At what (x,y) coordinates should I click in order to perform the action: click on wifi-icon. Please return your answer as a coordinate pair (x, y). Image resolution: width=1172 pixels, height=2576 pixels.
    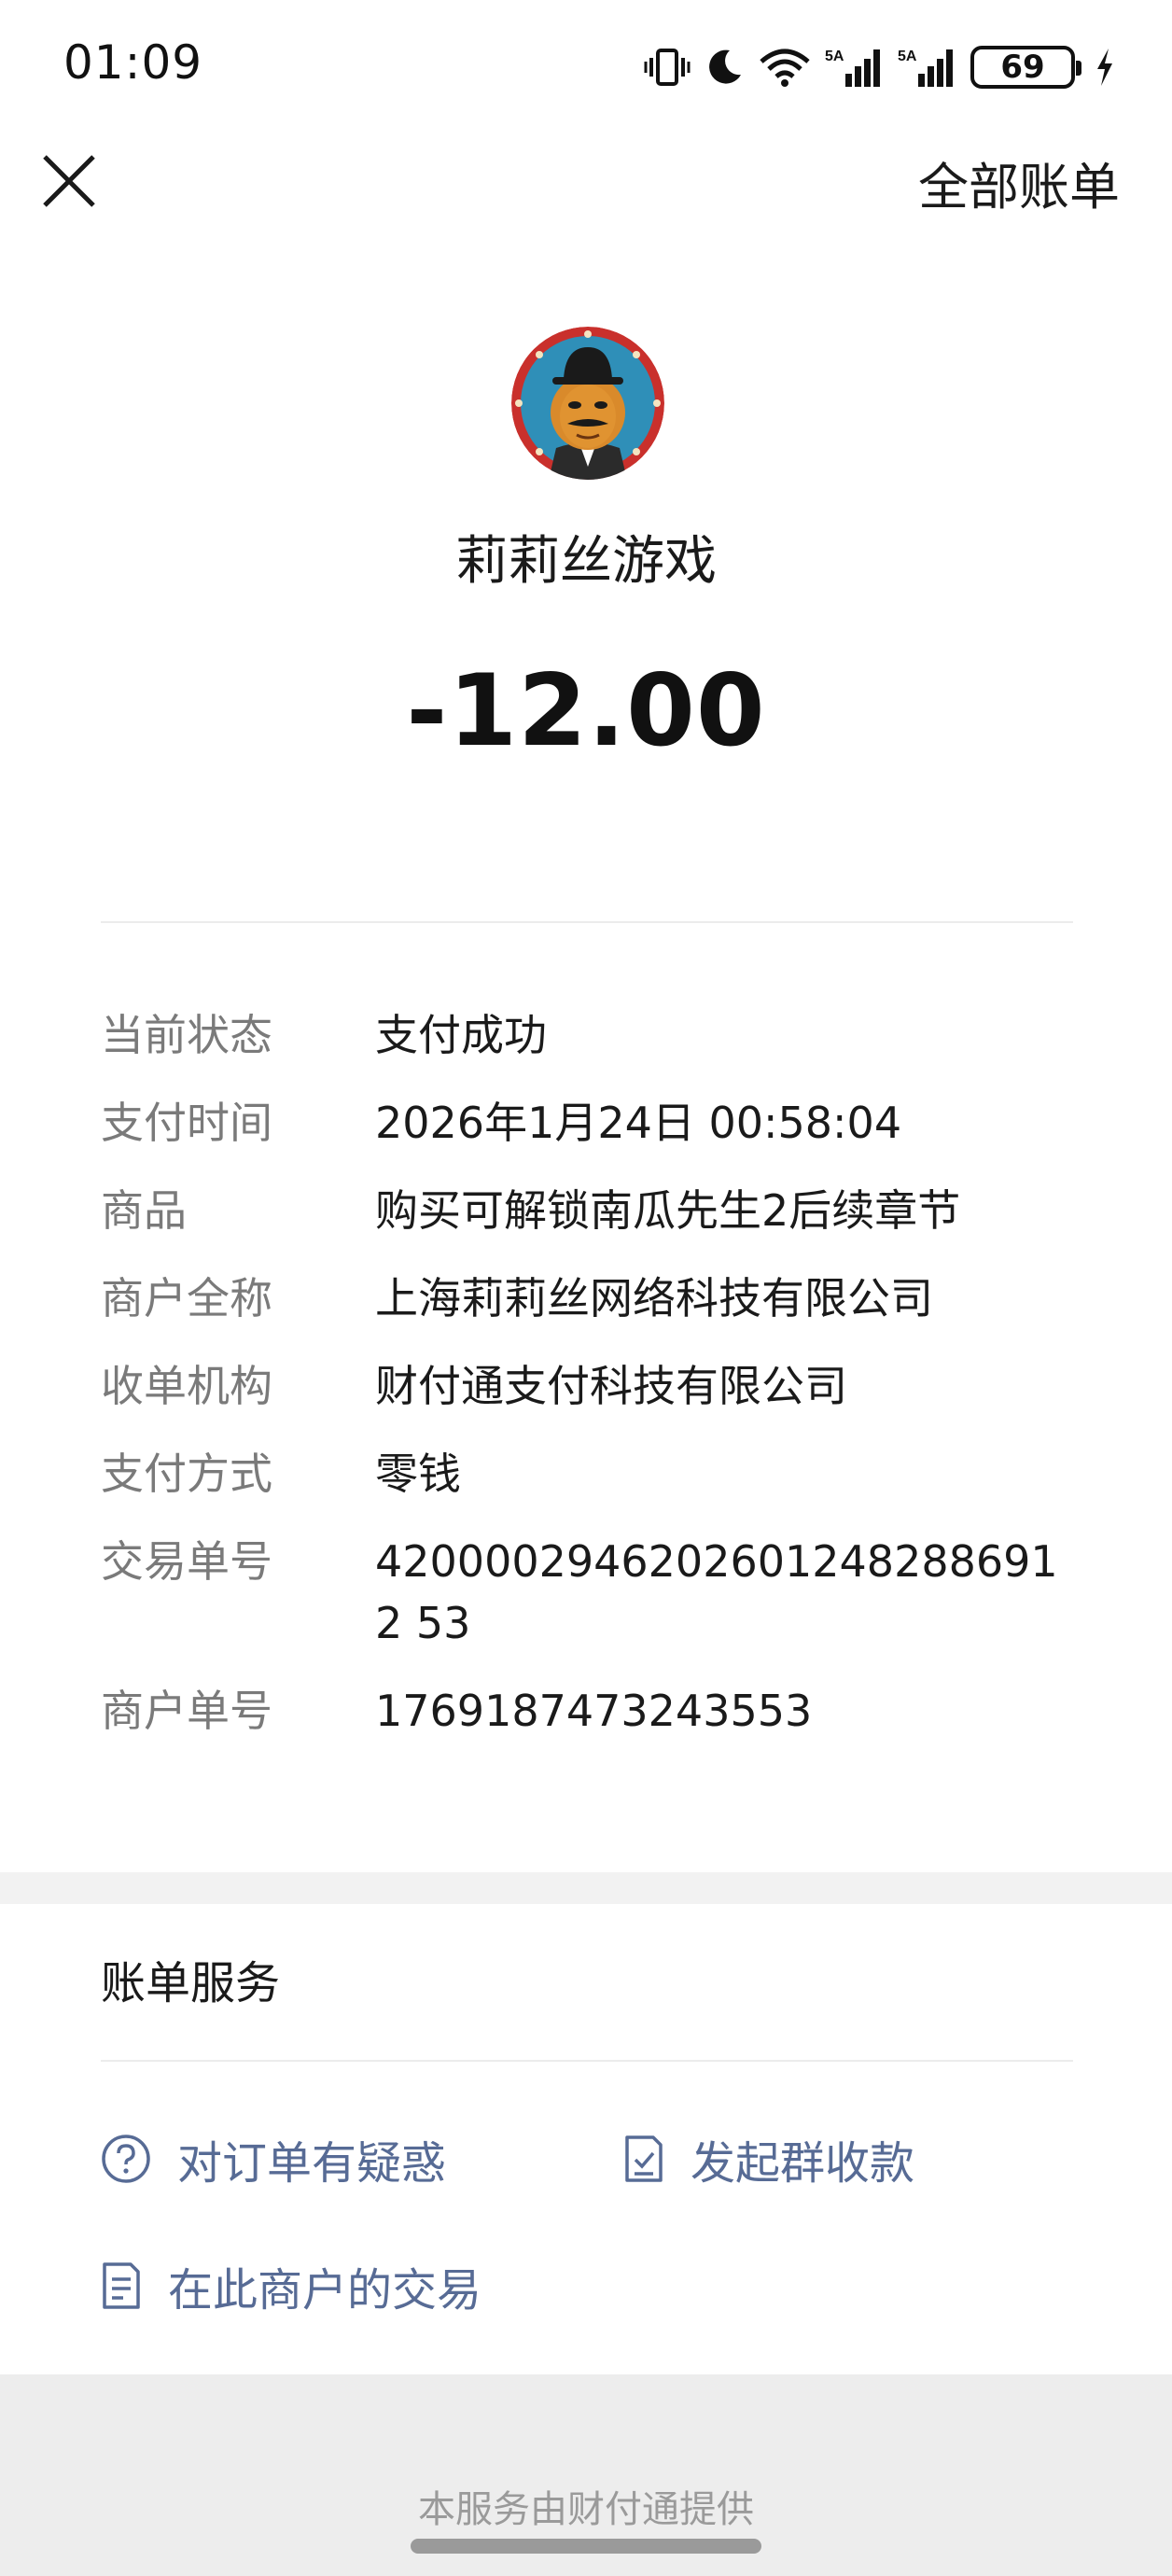
    Looking at the image, I should click on (785, 67).